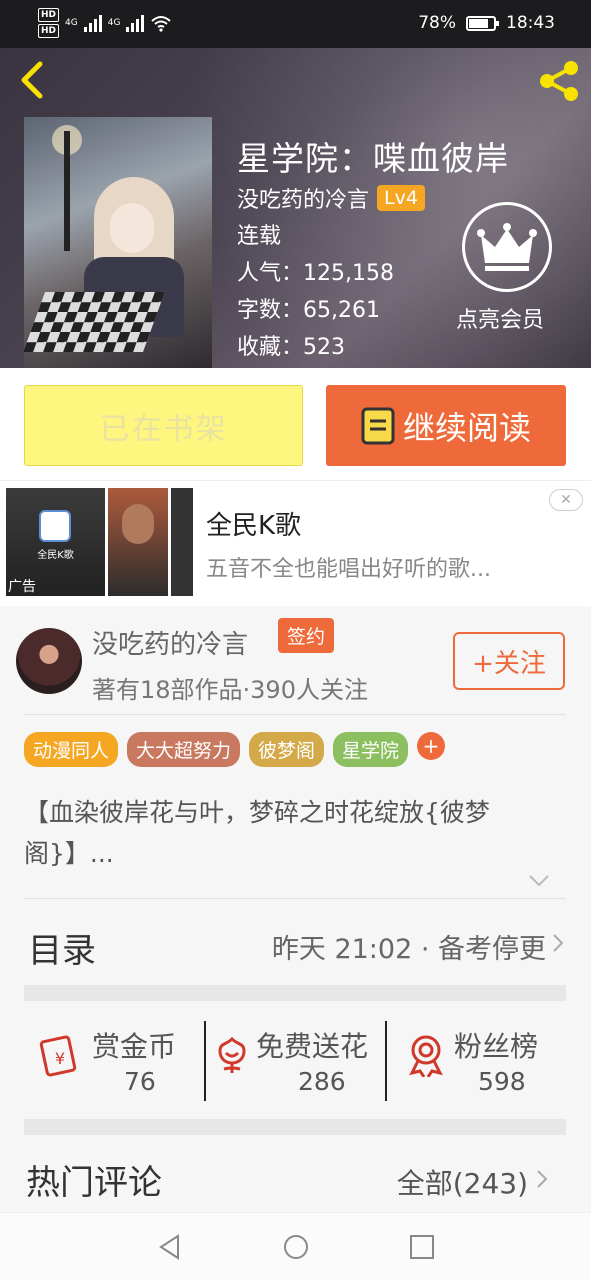 This screenshot has width=591, height=1280. I want to click on ad-image-face, so click(138, 524).